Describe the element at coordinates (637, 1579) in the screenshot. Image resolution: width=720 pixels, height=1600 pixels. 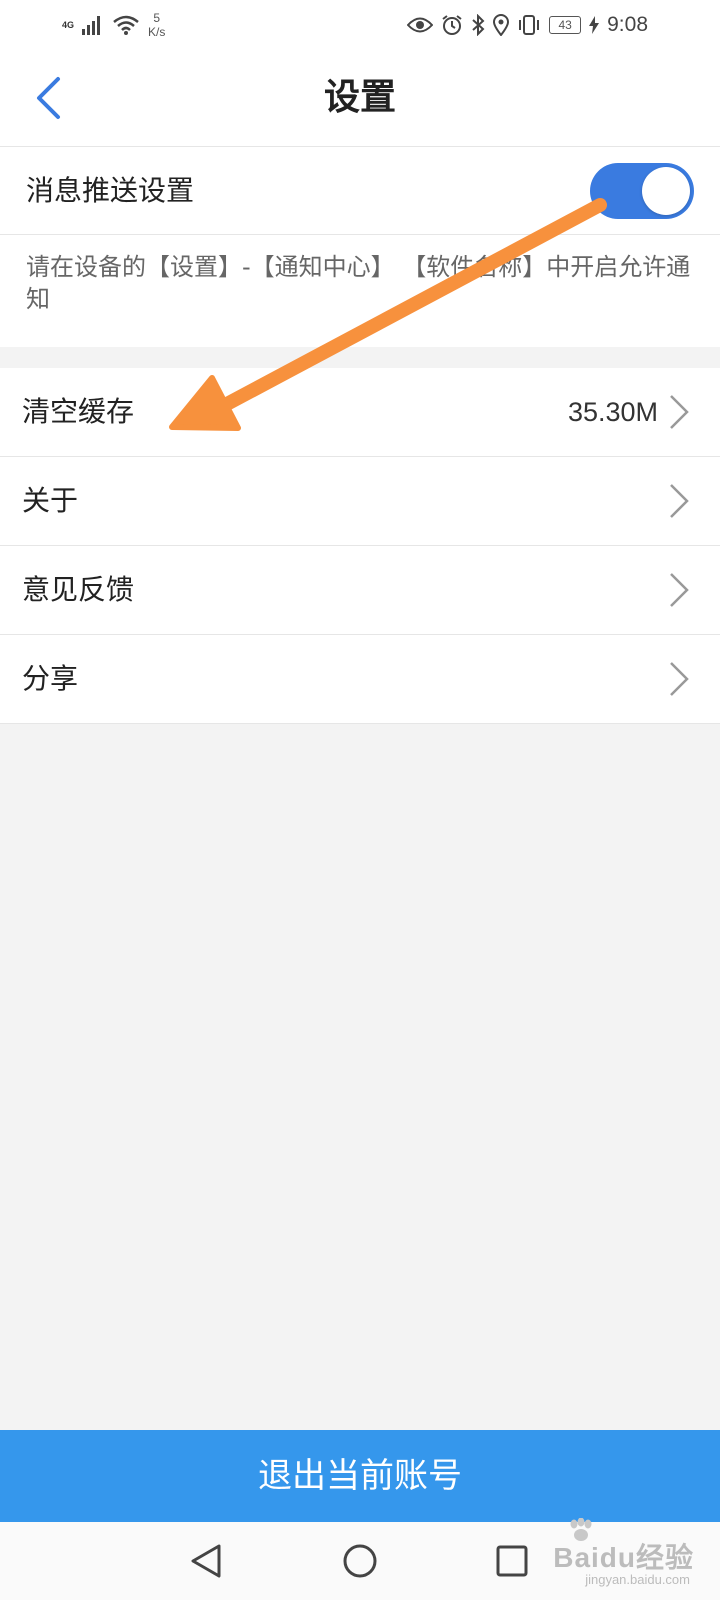
I see `watermark-sub: jingyan.baidu.com` at that location.